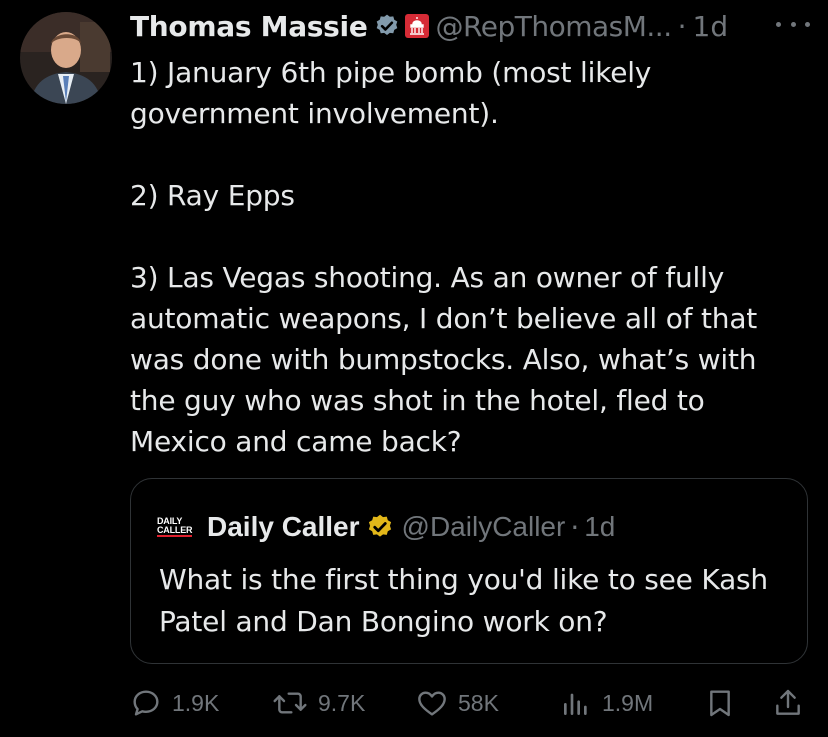 The width and height of the screenshot is (828, 737). Describe the element at coordinates (478, 702) in the screenshot. I see `like-count: 58K` at that location.